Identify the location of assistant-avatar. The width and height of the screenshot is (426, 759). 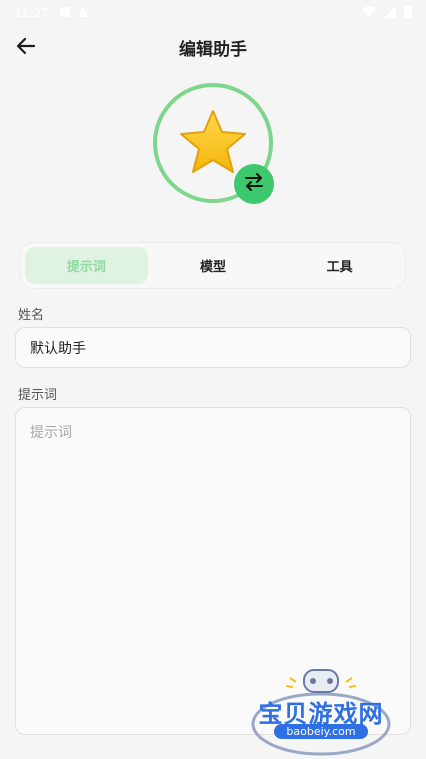
(213, 143).